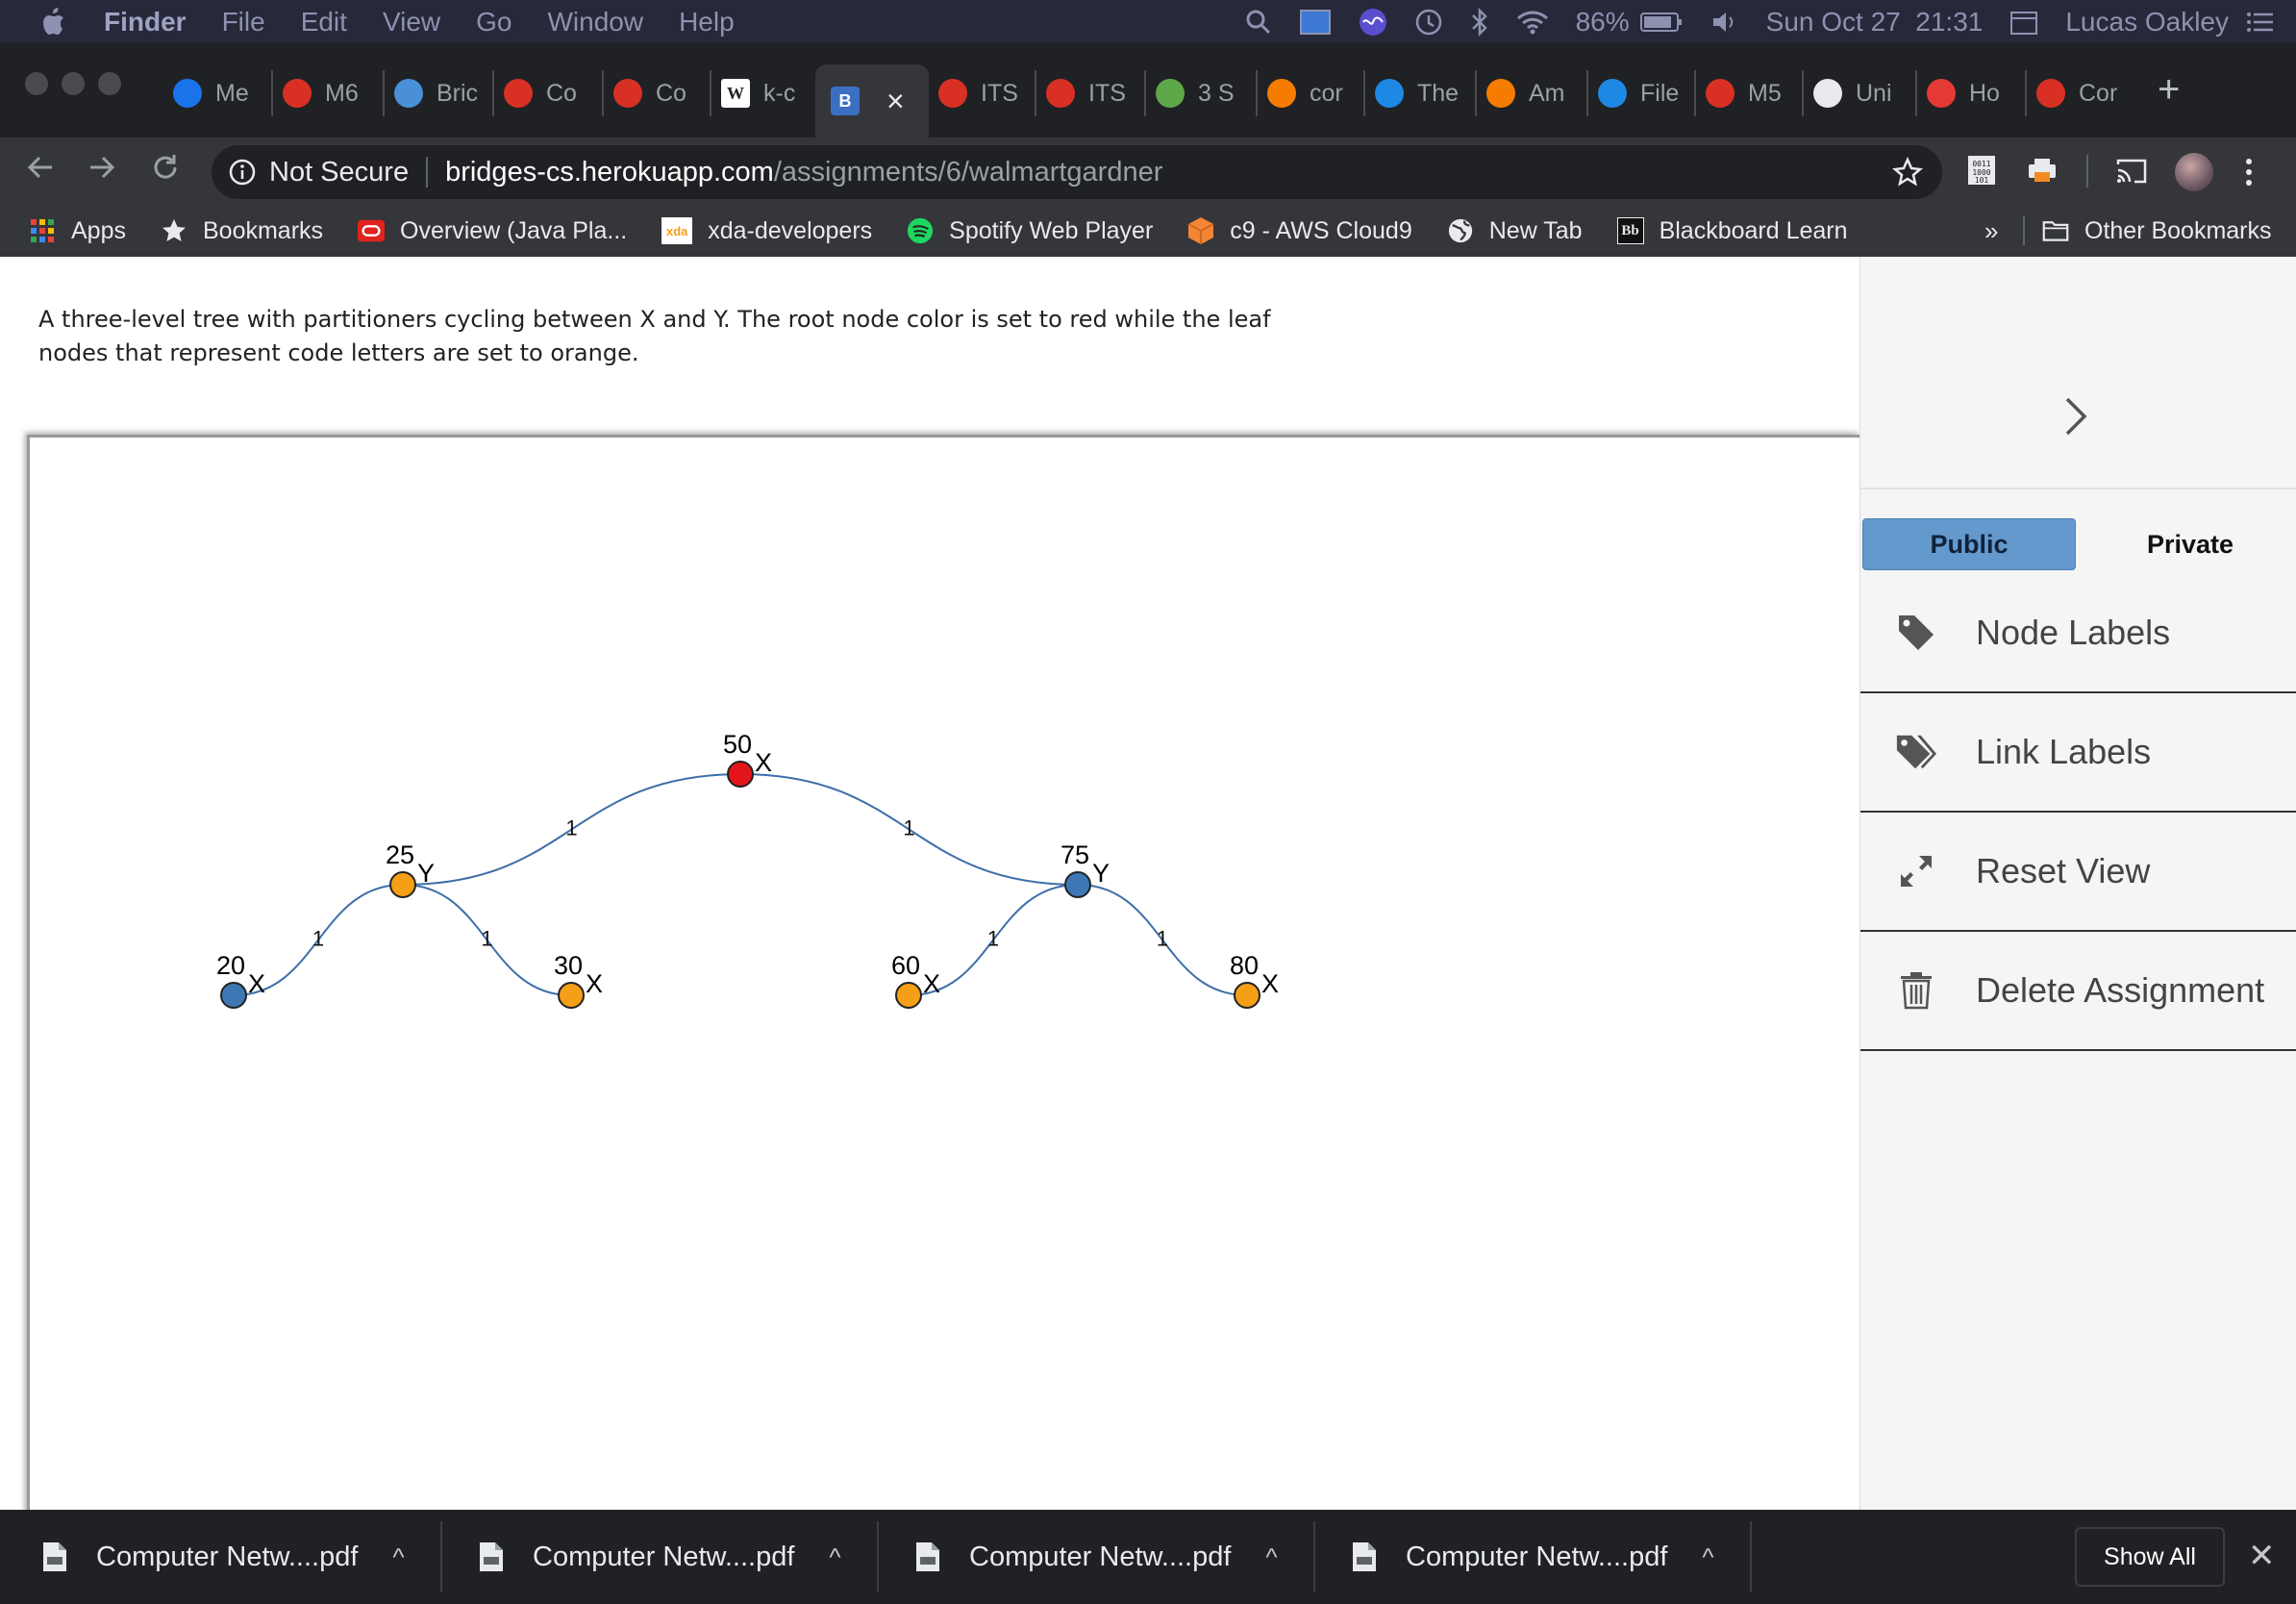 This screenshot has height=1604, width=2296. Describe the element at coordinates (400, 854) in the screenshot. I see `node-value-label: 25` at that location.